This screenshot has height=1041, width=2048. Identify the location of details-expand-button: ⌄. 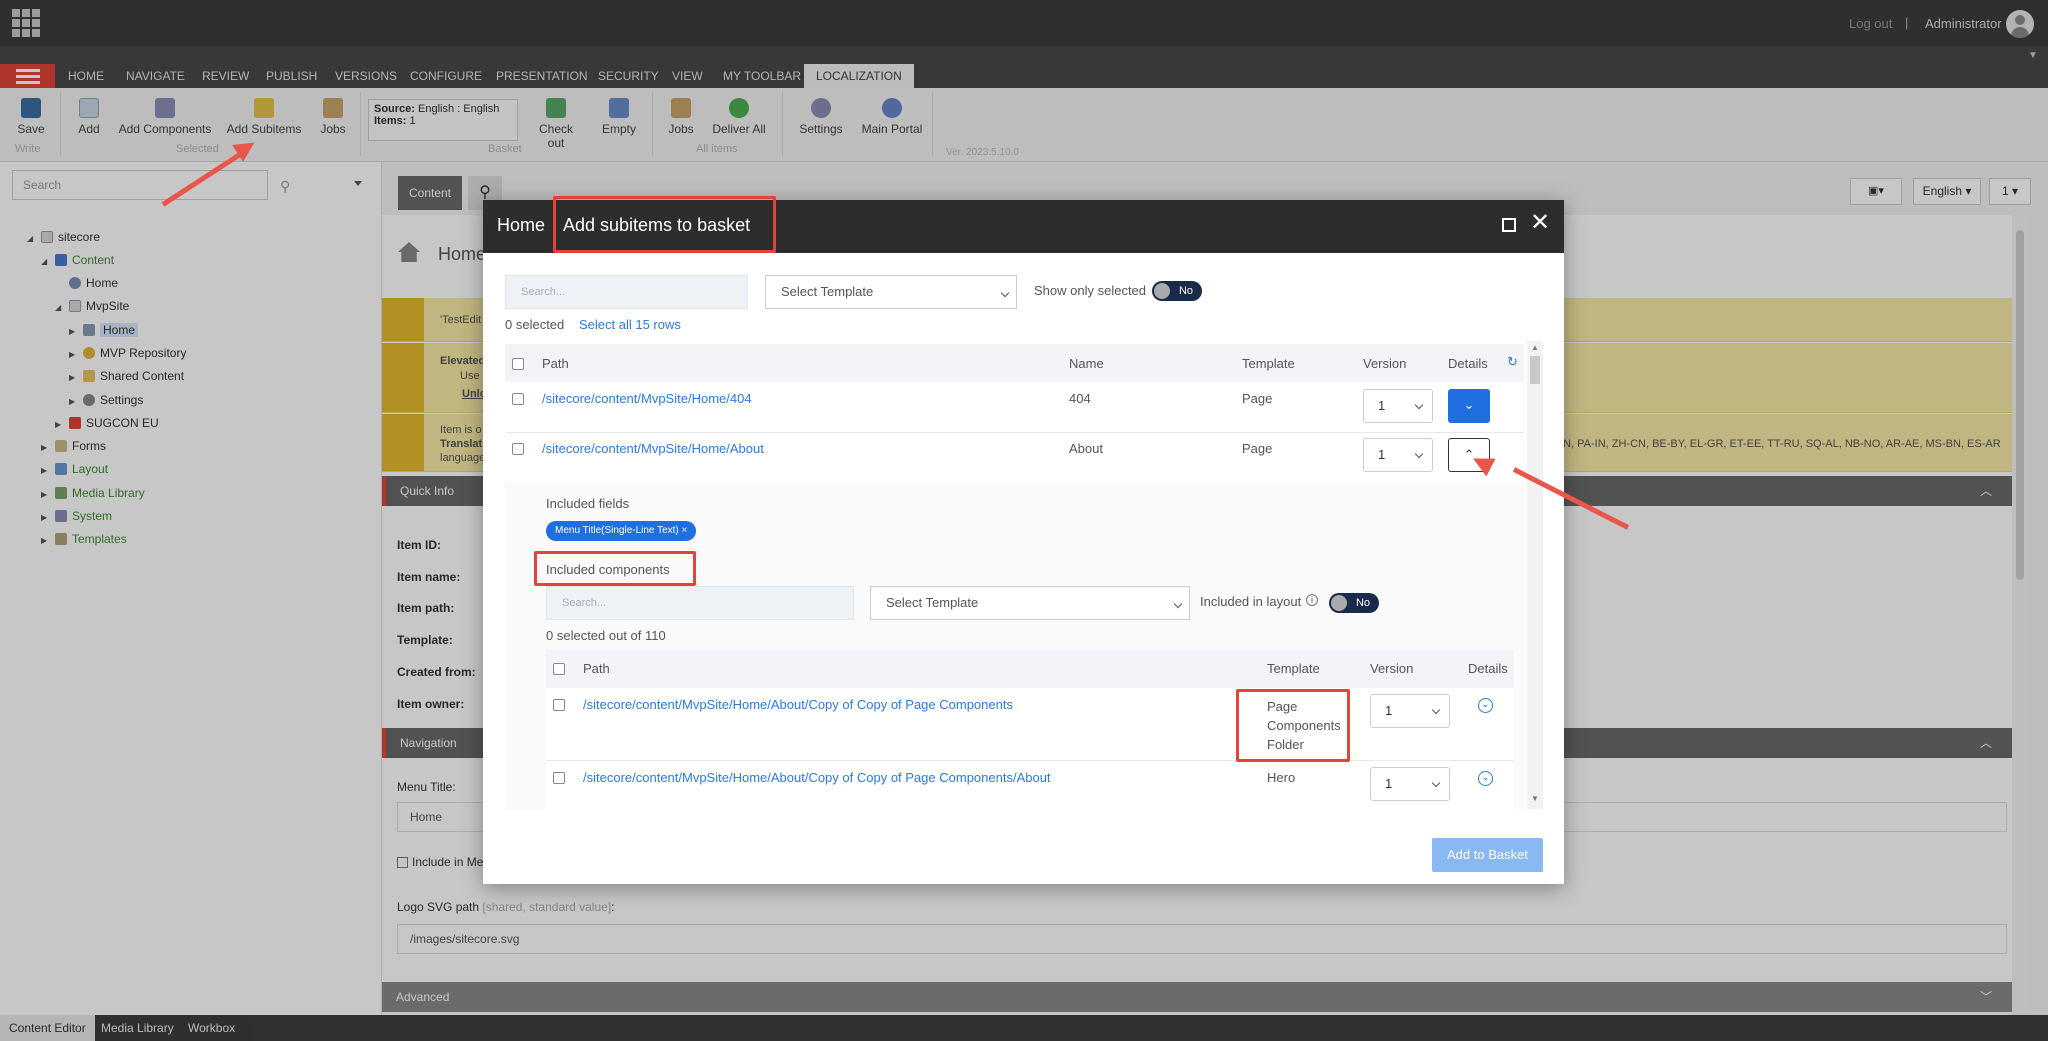
(1469, 406).